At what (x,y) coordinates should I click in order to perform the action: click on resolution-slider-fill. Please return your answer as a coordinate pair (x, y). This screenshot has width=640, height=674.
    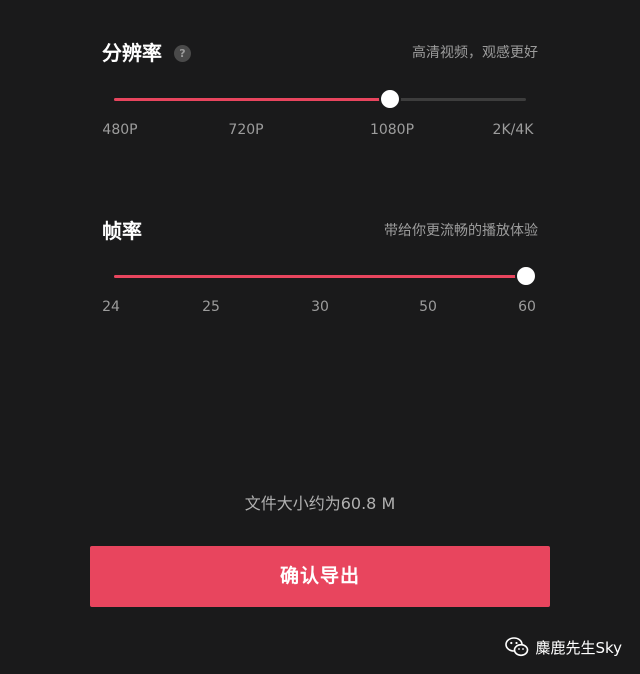
    Looking at the image, I should click on (252, 99).